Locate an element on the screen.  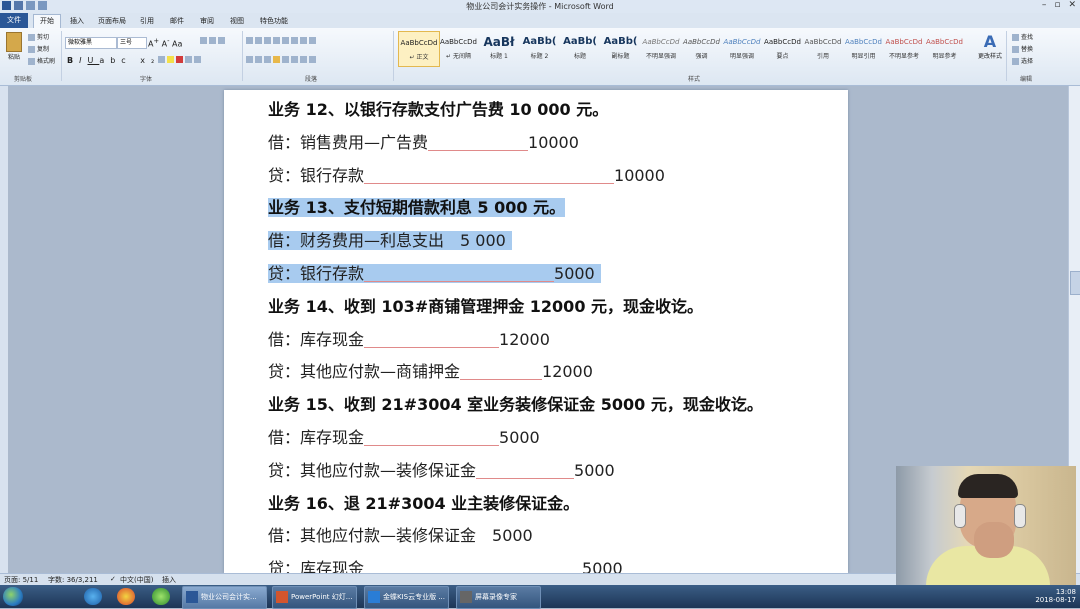
style-name: 标题 is located at coordinates (579, 56).